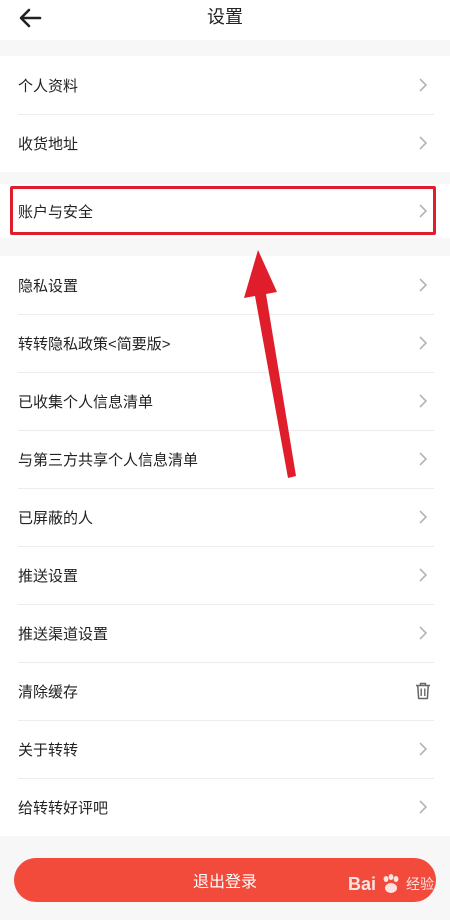 The image size is (450, 920). I want to click on settings-item-account-security: 账户与安全, so click(225, 211).